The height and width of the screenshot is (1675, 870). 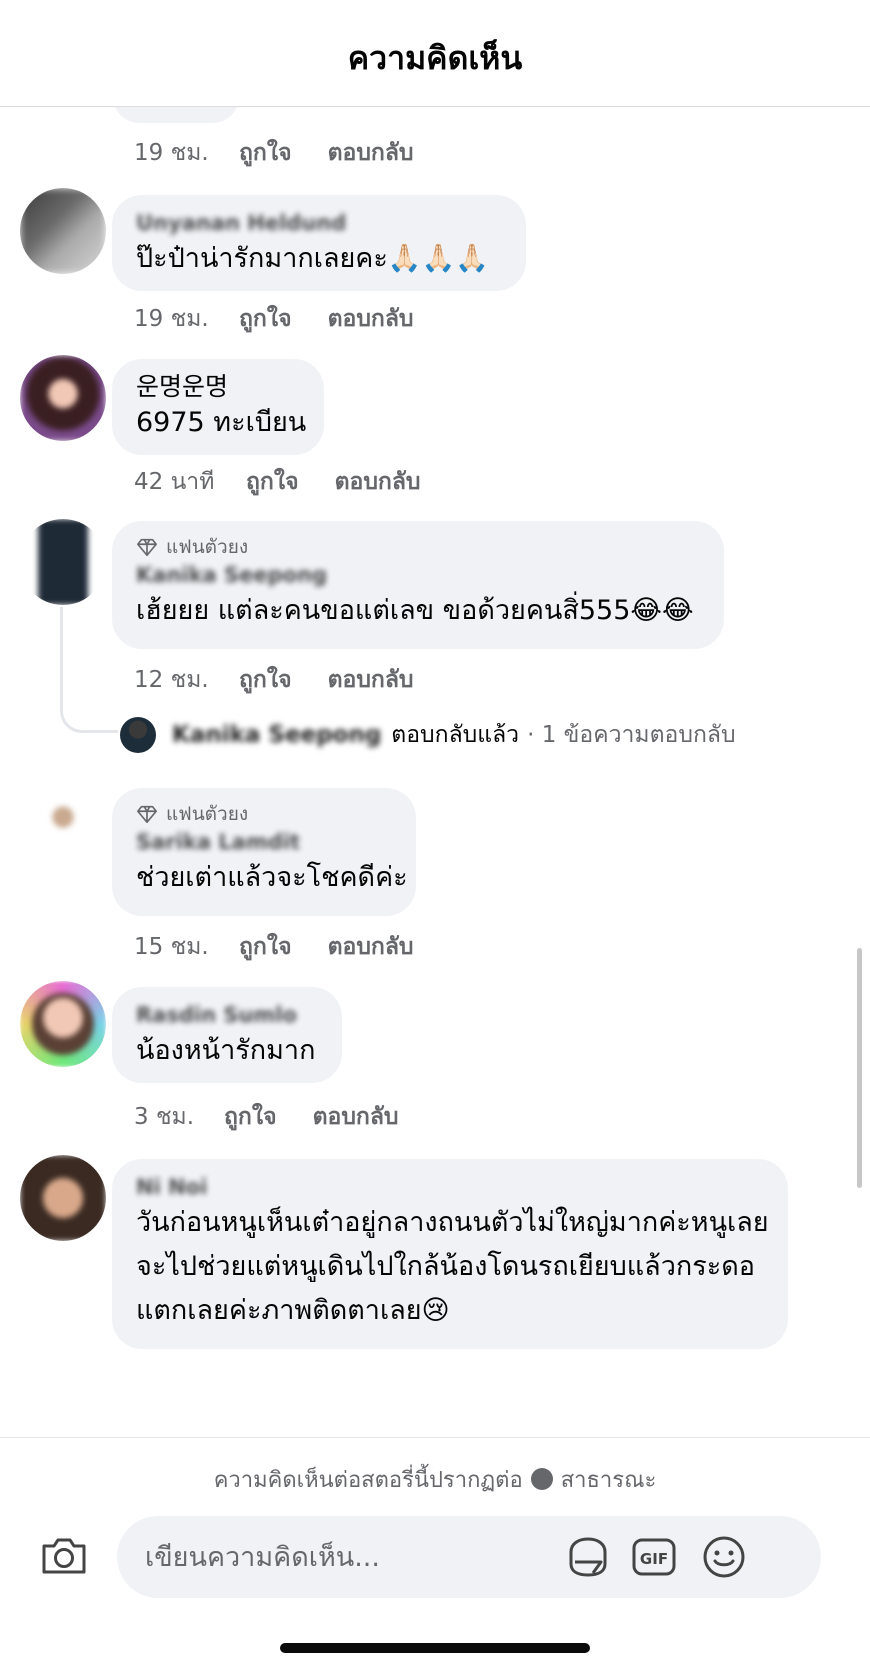 I want to click on comment-time: 3 ชม., so click(x=164, y=1117).